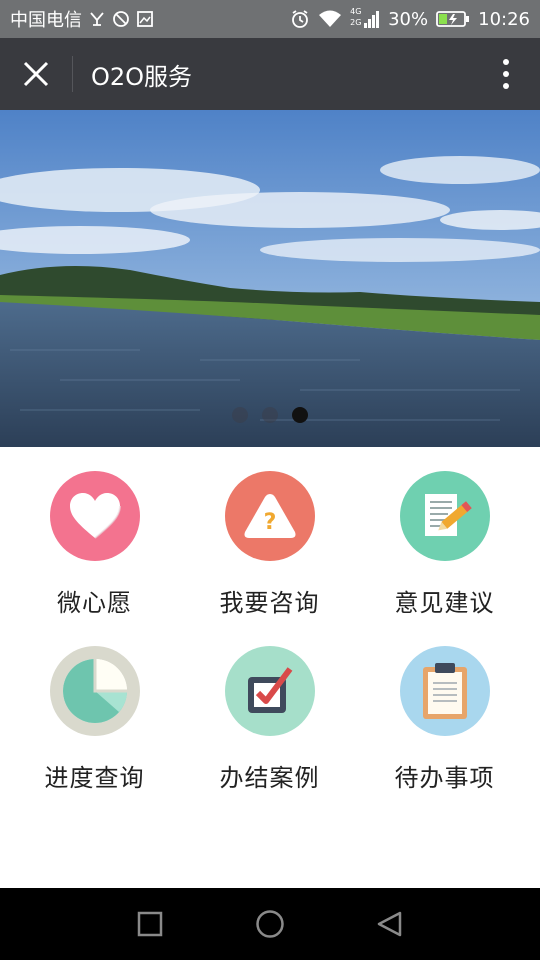 Image resolution: width=540 pixels, height=960 pixels. Describe the element at coordinates (145, 19) in the screenshot. I see `image-icon` at that location.